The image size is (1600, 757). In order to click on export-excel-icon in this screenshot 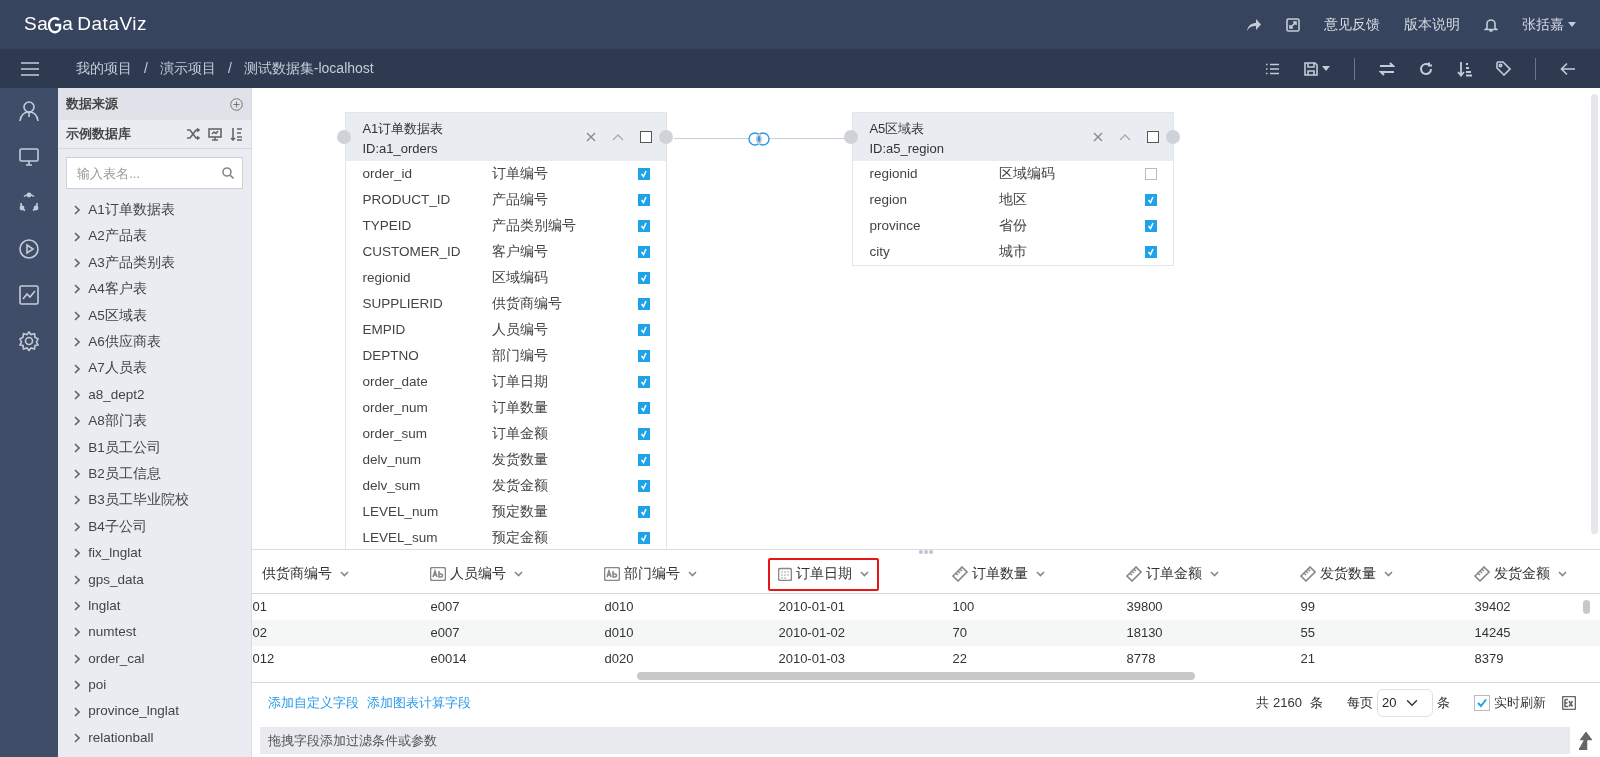, I will do `click(1569, 703)`.